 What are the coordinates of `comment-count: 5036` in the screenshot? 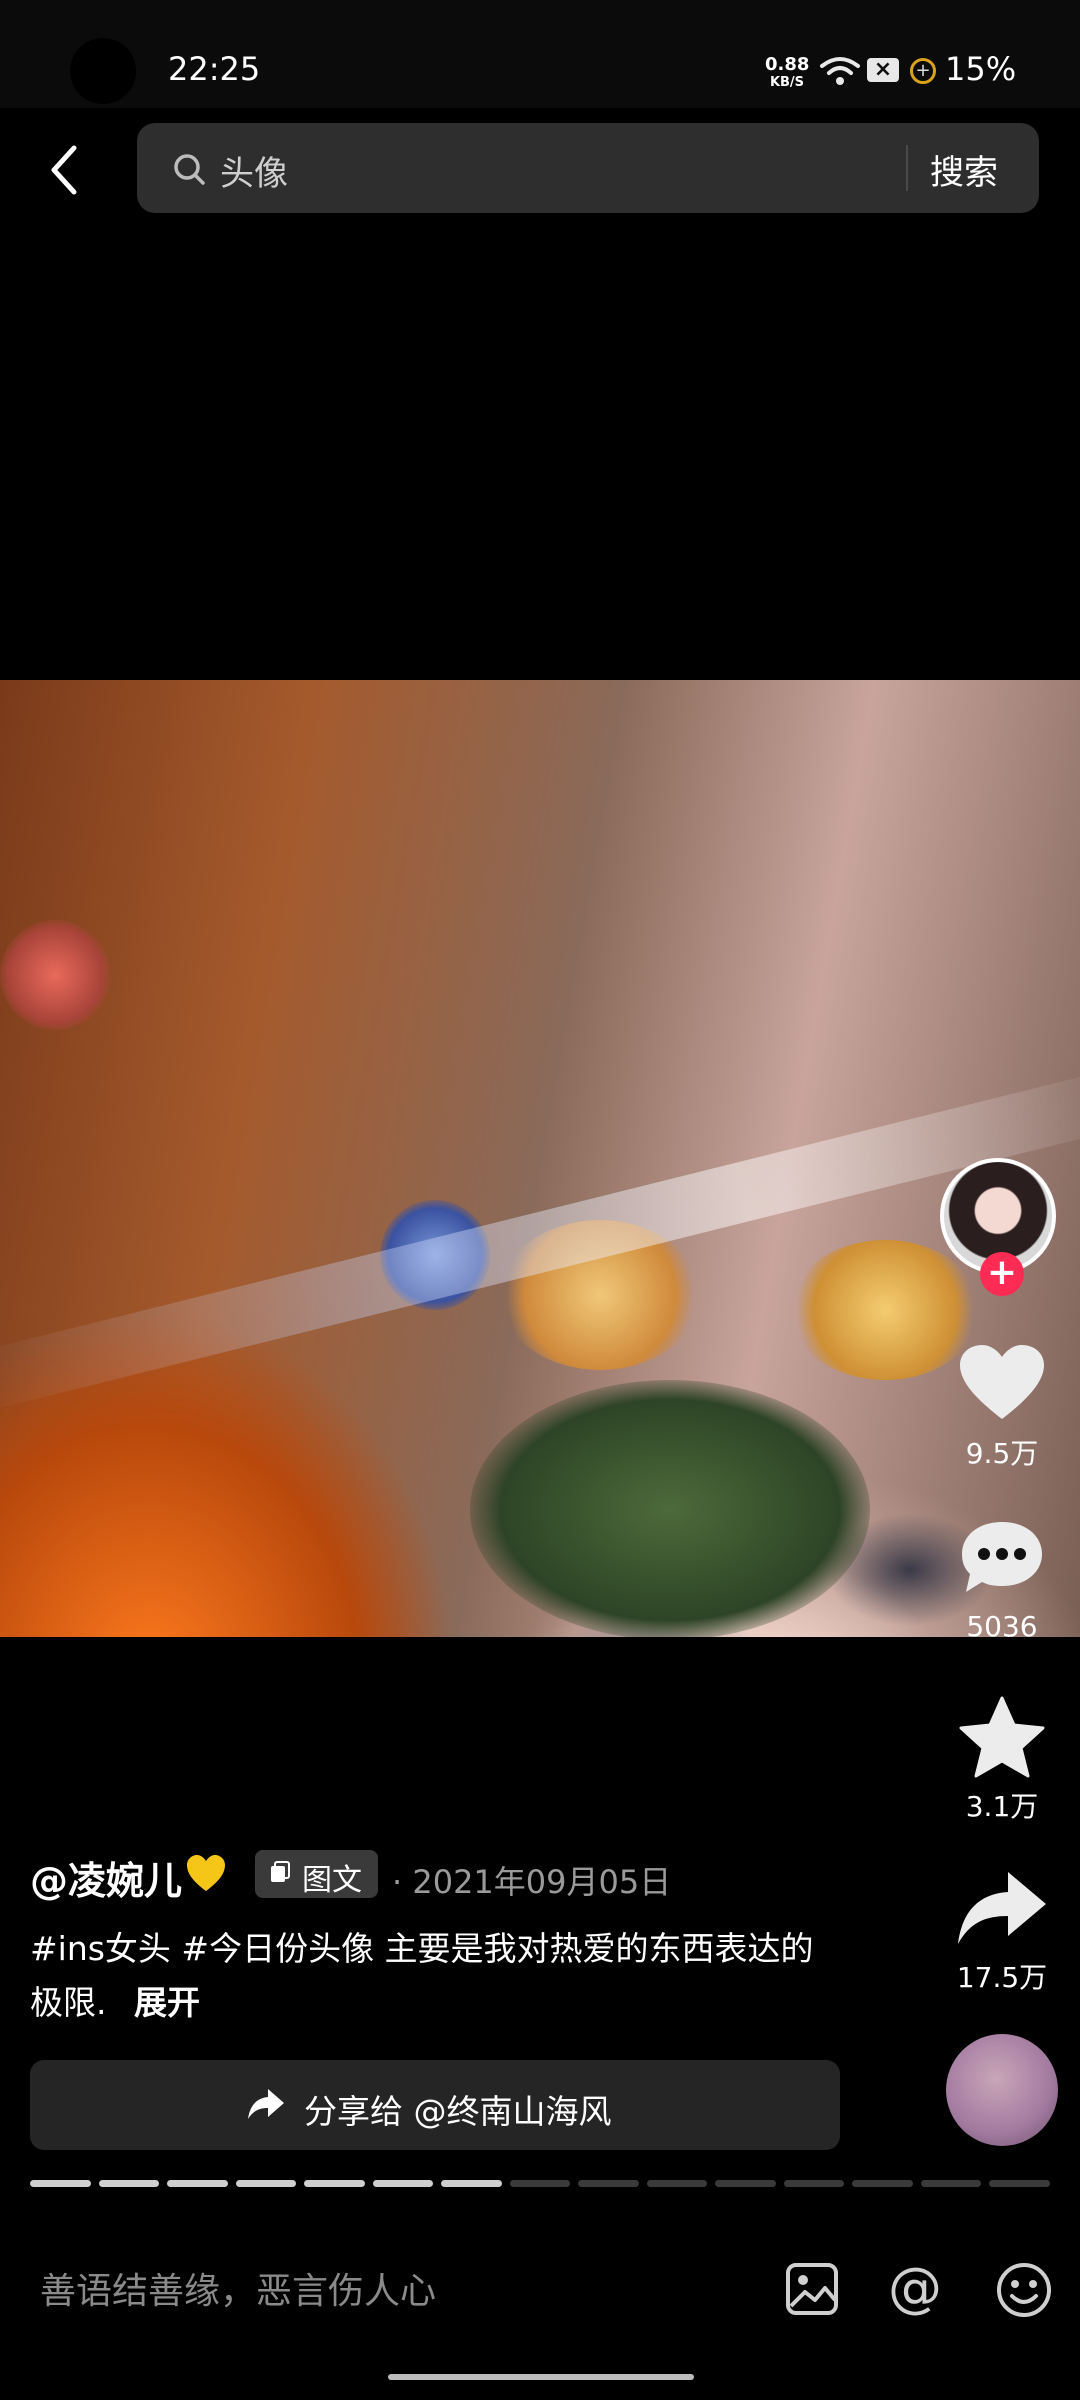 It's located at (1002, 1626).